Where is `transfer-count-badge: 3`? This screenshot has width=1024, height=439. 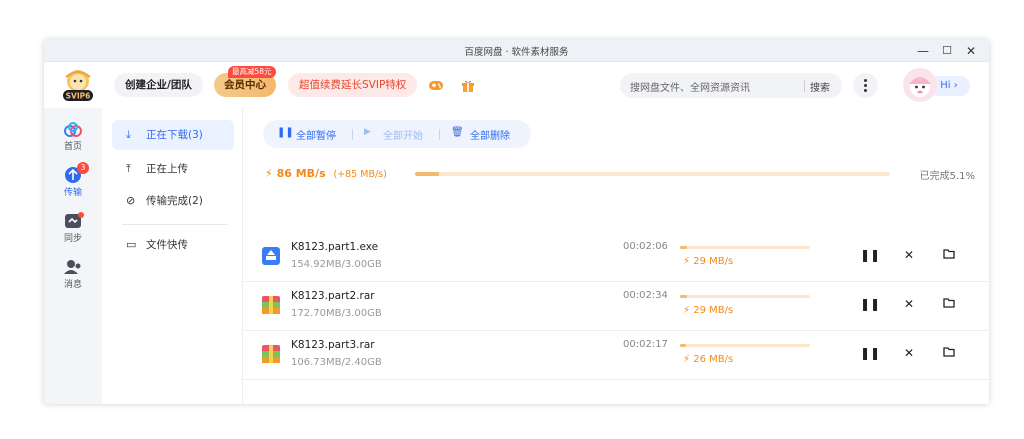 transfer-count-badge: 3 is located at coordinates (83, 168).